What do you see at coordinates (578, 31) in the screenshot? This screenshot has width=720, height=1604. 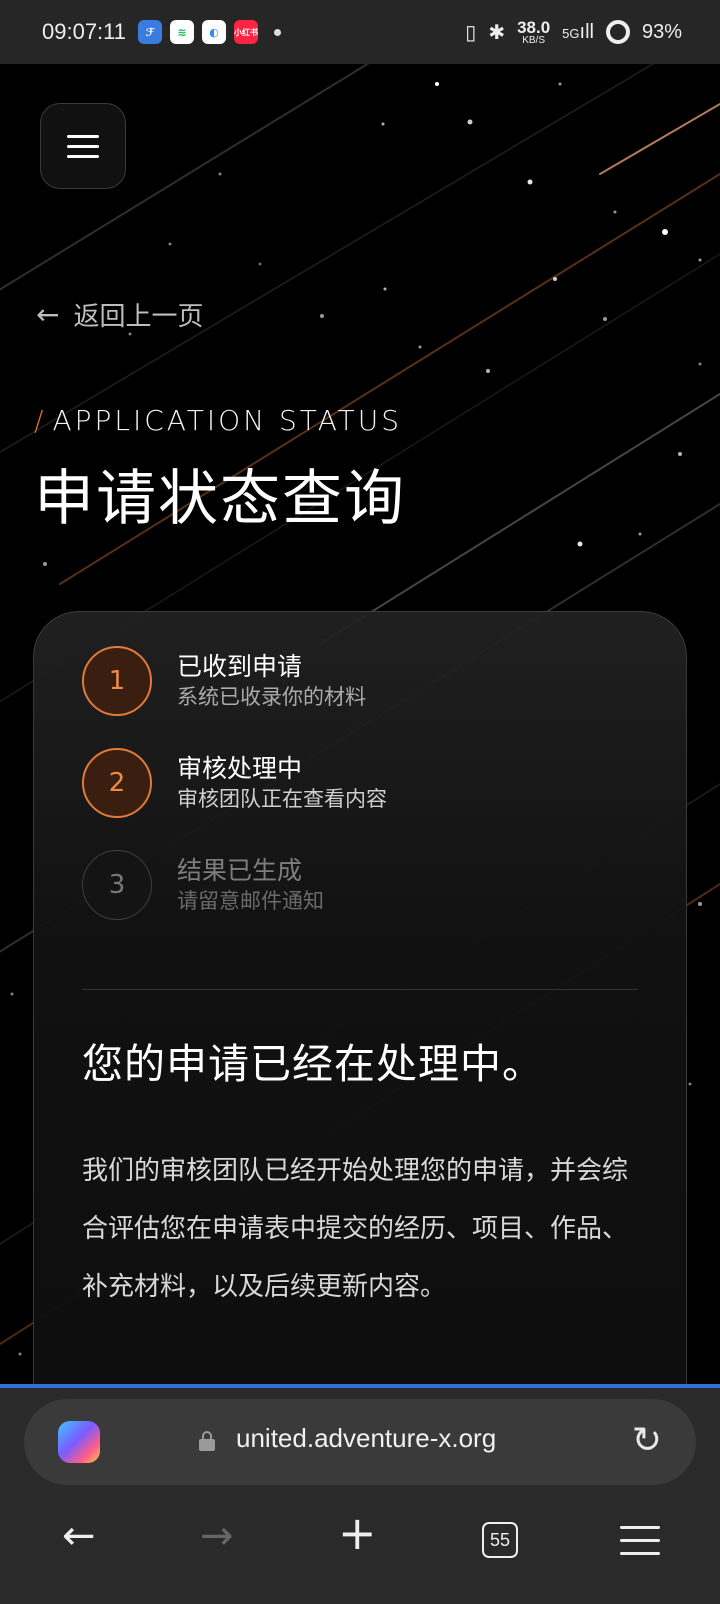 I see `signal-icon: 5Gıll` at bounding box center [578, 31].